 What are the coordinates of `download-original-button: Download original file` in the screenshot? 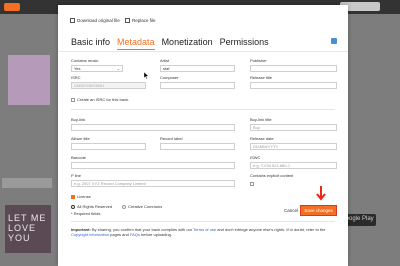 It's located at (95, 20).